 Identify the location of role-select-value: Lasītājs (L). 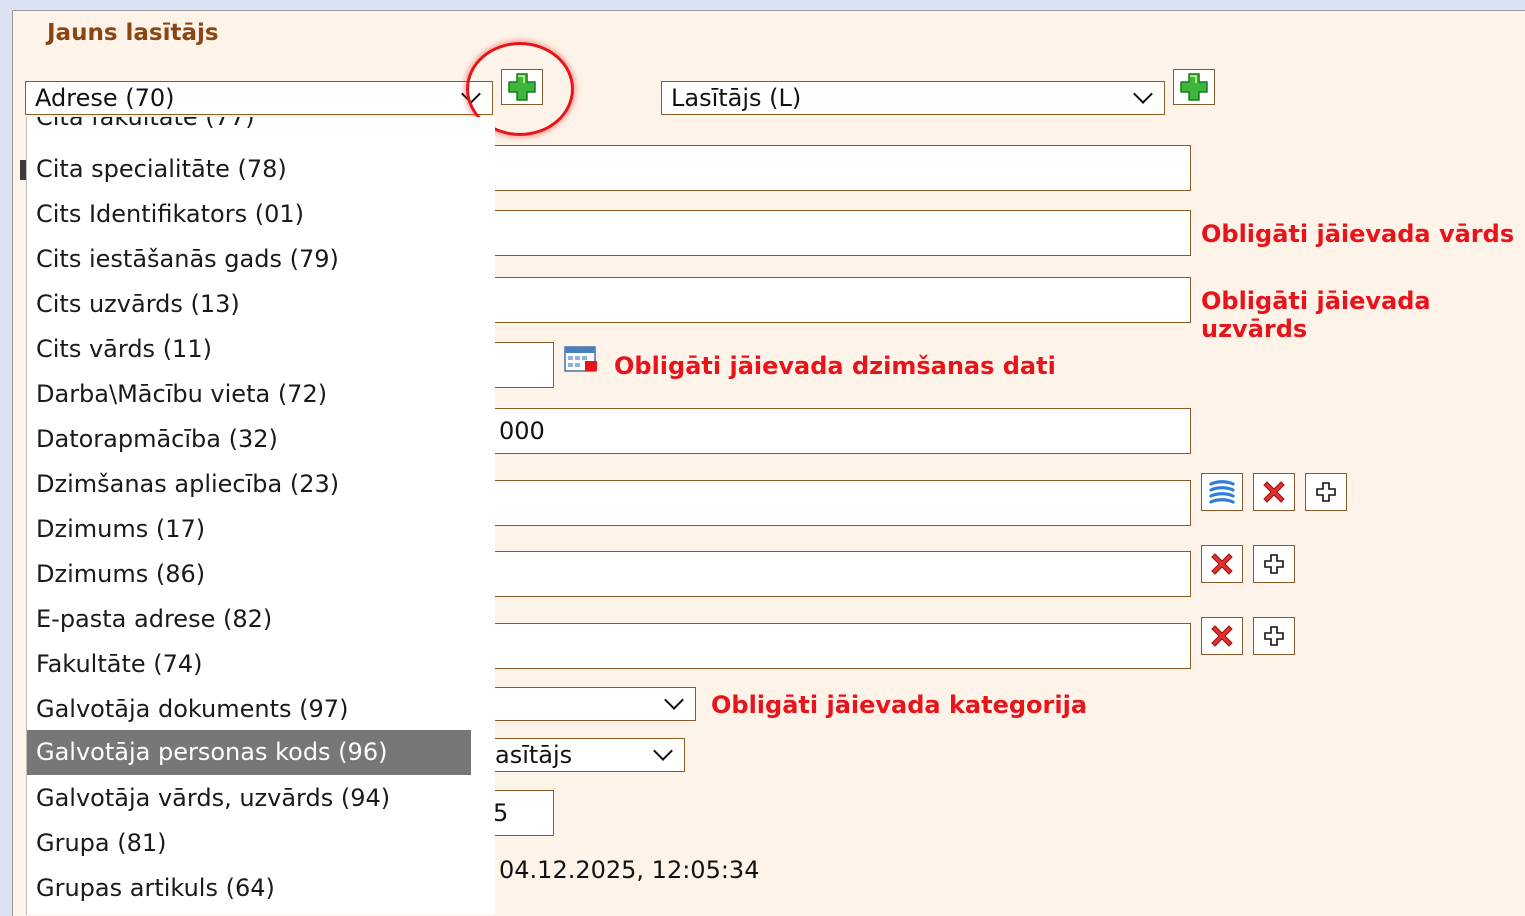
(736, 98).